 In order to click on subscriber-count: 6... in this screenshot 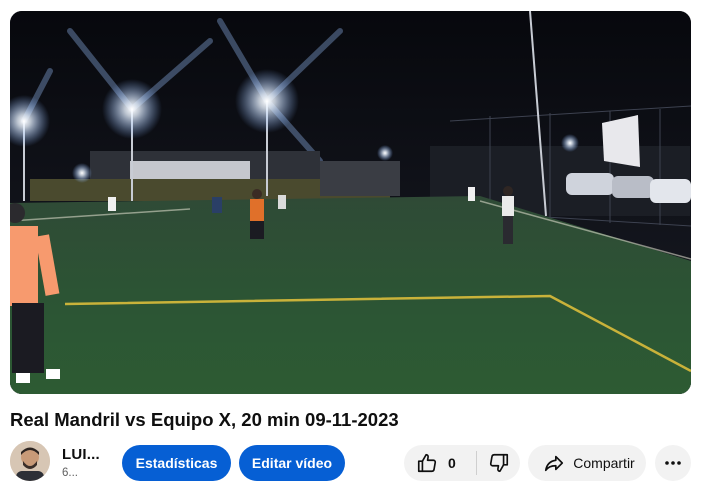, I will do `click(70, 473)`.